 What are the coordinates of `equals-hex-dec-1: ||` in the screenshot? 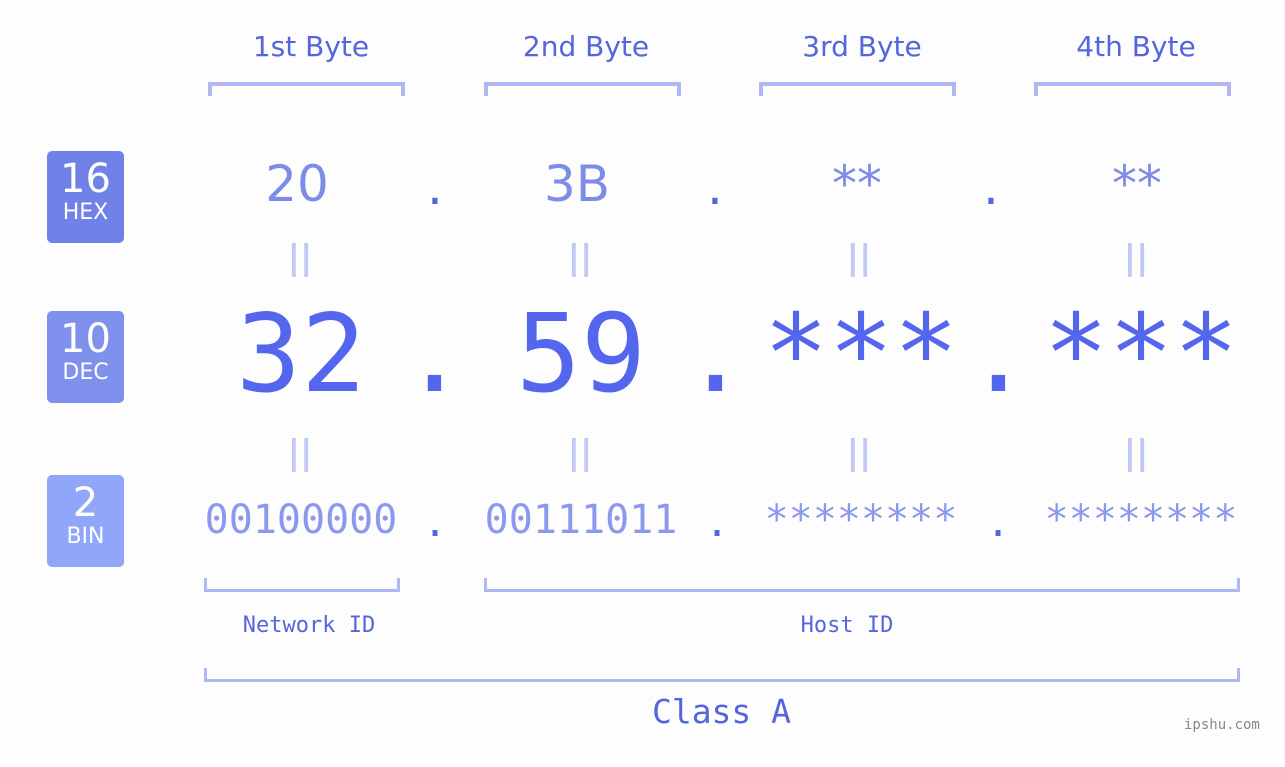 It's located at (300, 258).